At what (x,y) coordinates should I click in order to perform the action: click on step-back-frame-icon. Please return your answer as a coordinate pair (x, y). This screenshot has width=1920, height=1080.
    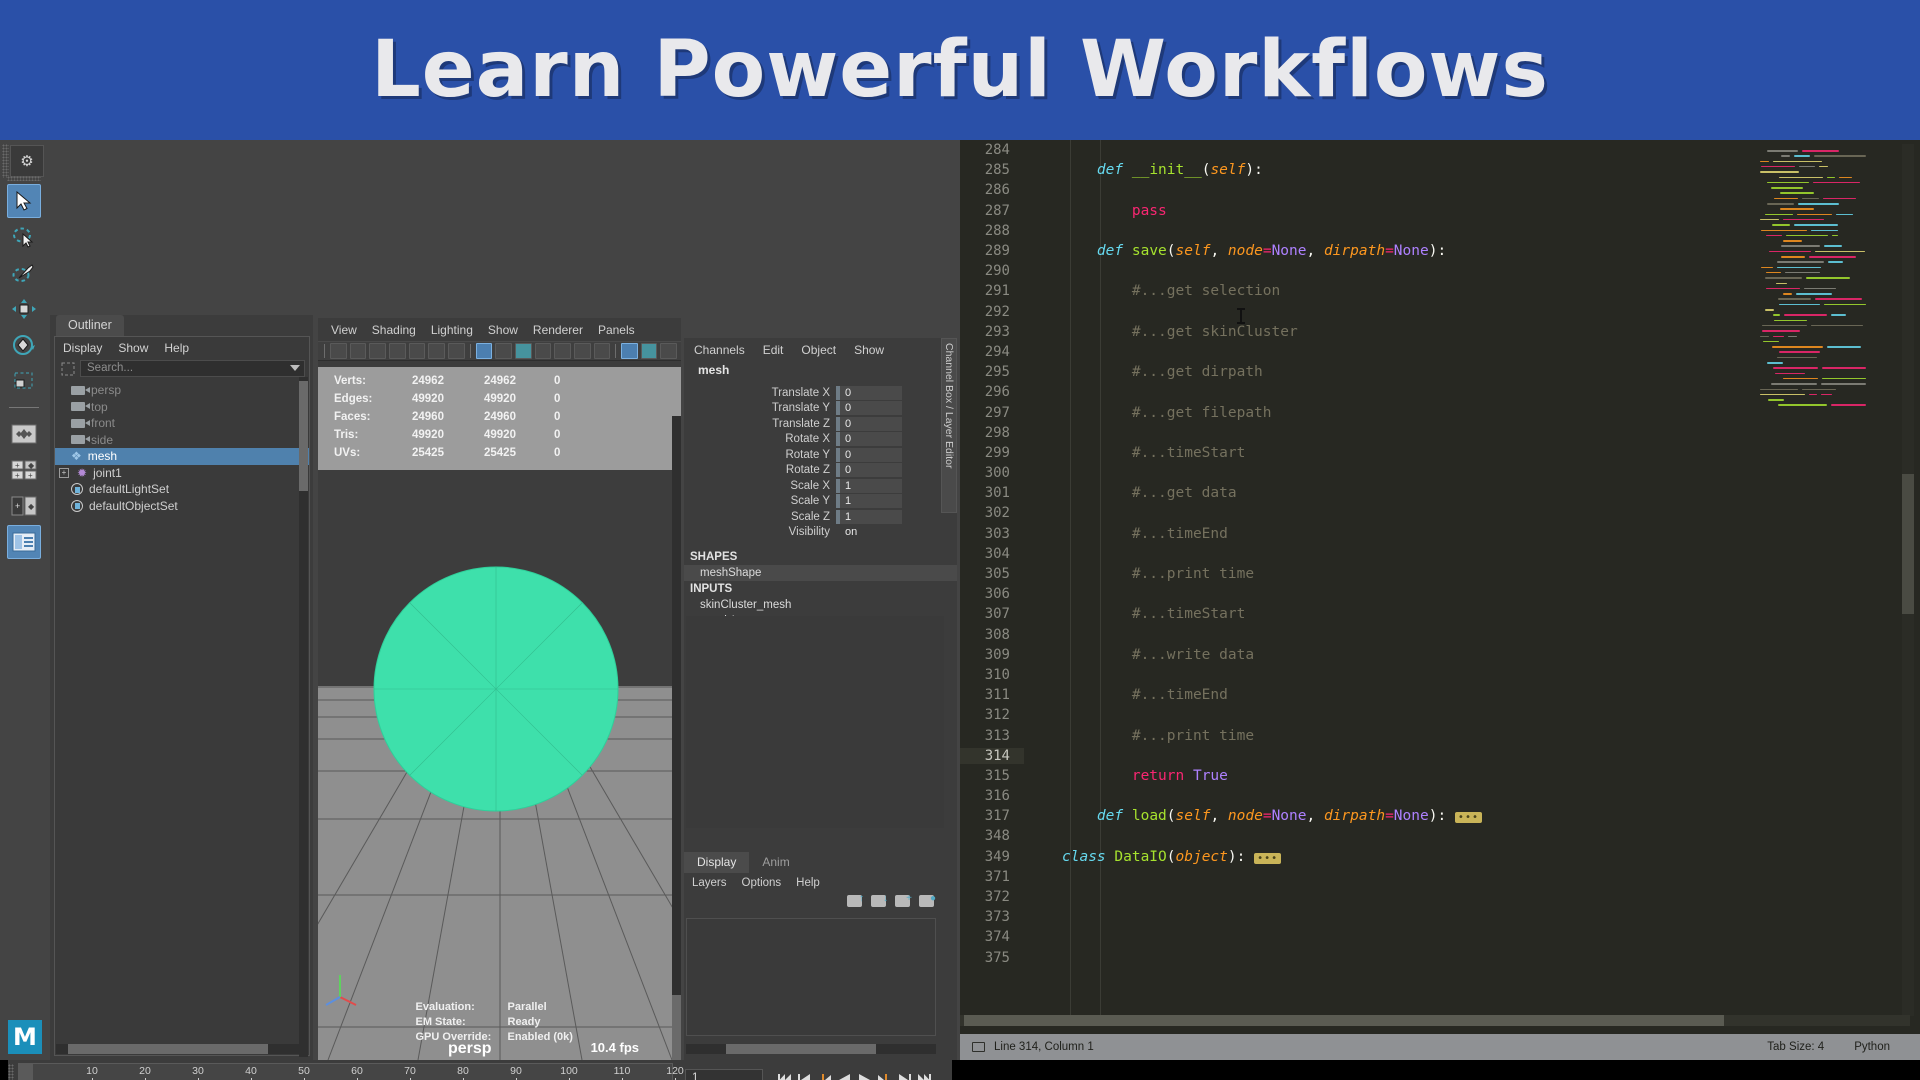
    Looking at the image, I should click on (824, 1076).